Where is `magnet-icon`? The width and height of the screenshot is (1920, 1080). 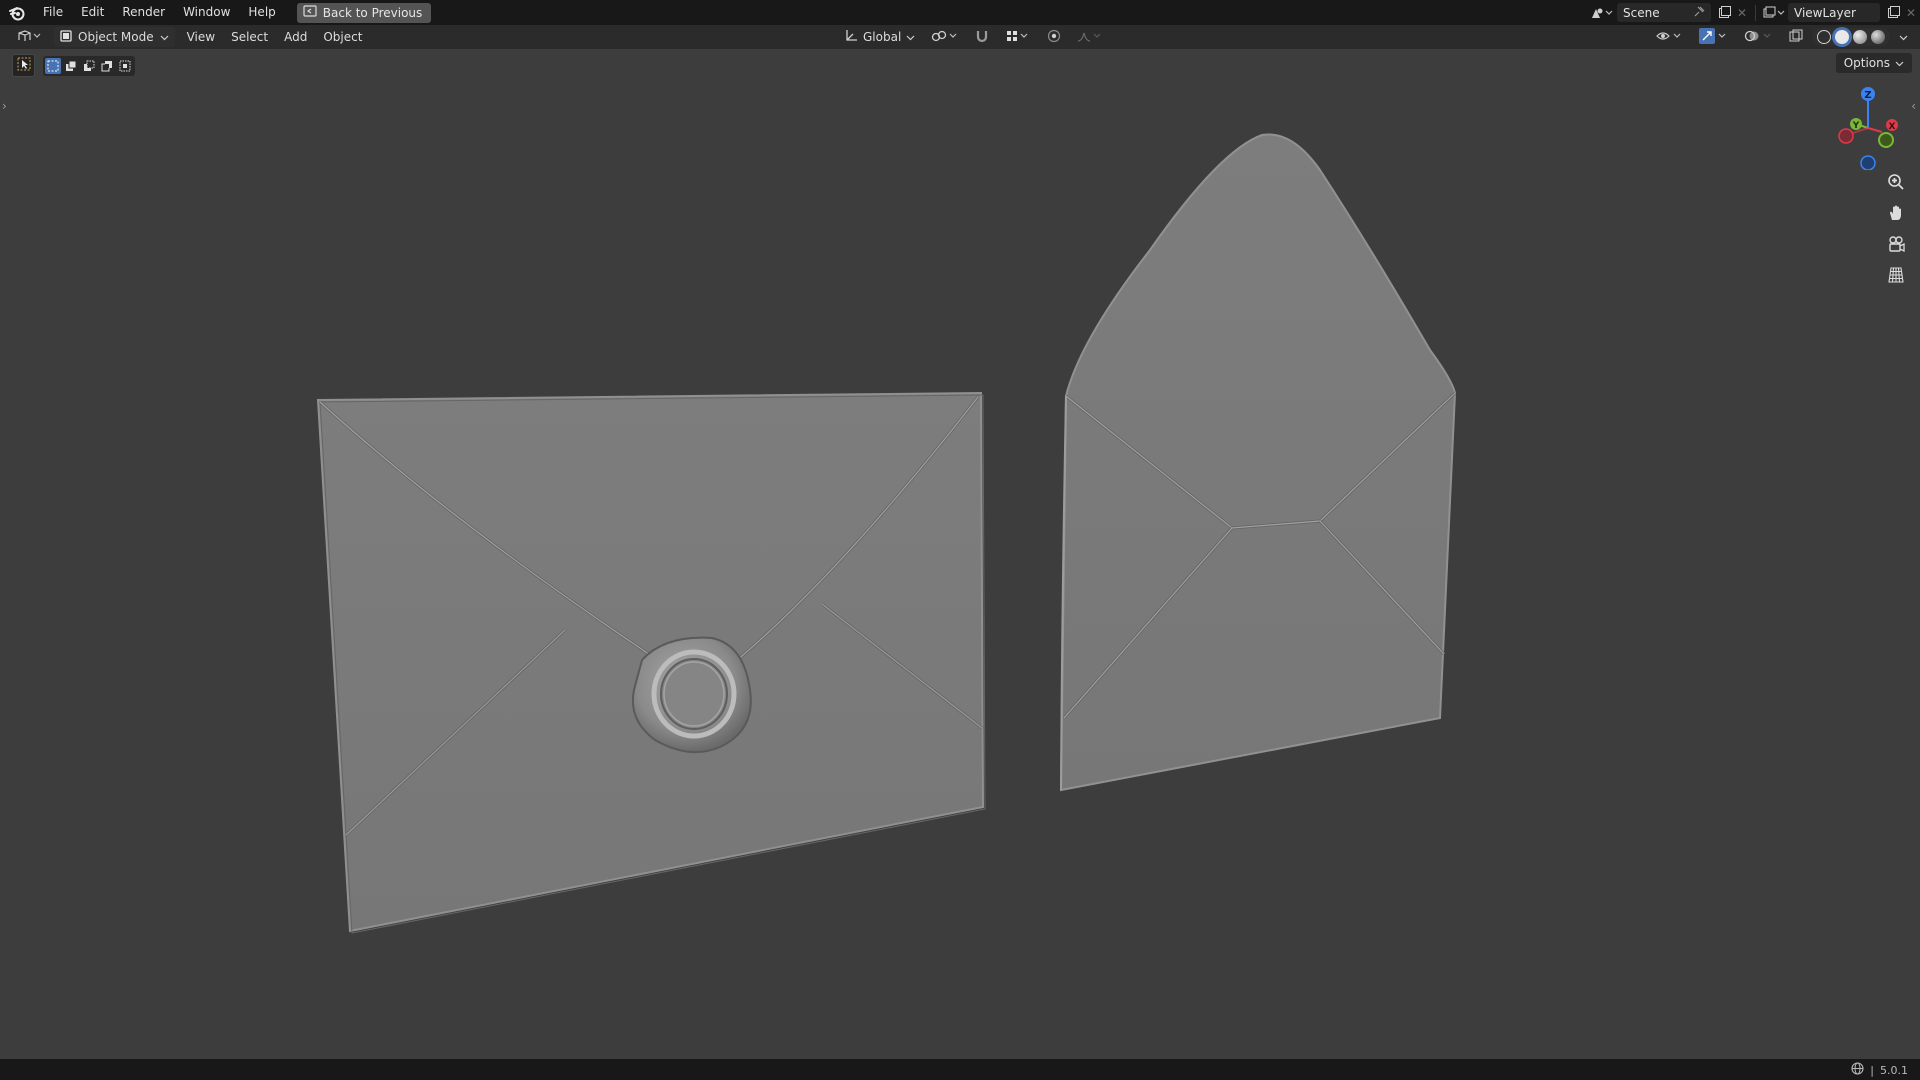
magnet-icon is located at coordinates (982, 37).